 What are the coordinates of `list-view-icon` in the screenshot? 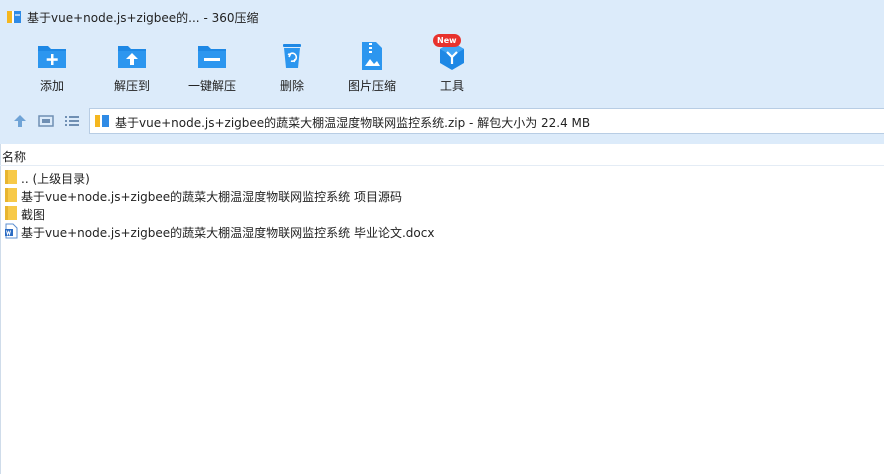 It's located at (72, 121).